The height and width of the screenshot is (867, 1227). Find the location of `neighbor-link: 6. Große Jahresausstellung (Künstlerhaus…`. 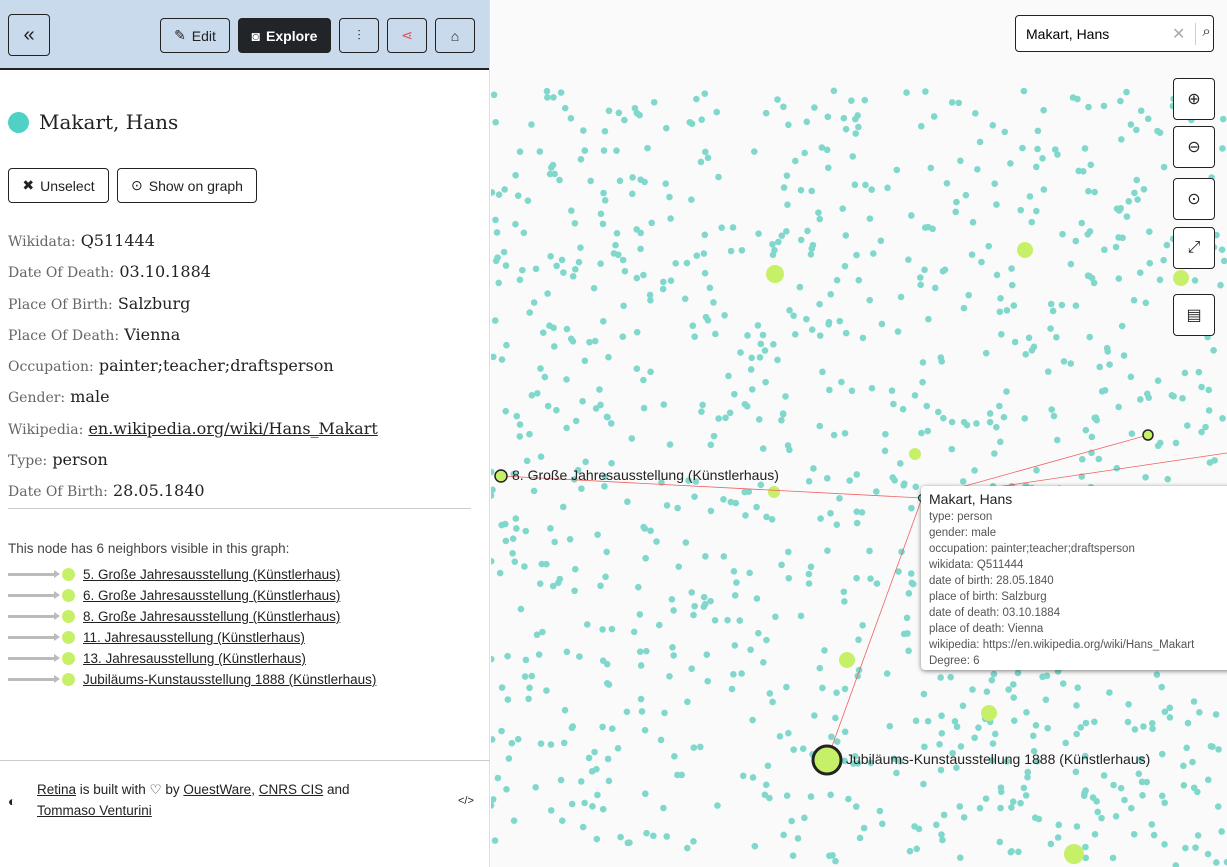

neighbor-link: 6. Große Jahresausstellung (Künstlerhaus… is located at coordinates (211, 595).